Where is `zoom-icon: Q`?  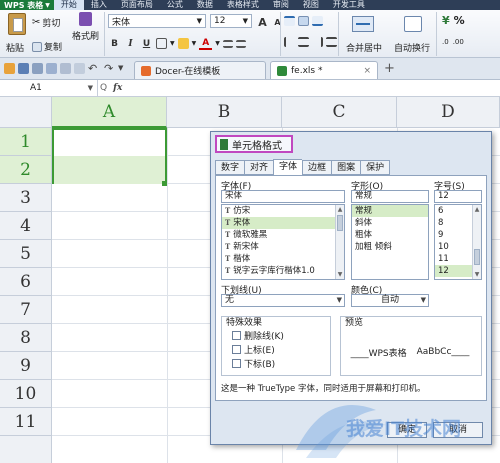
zoom-icon: Q is located at coordinates (103, 88).